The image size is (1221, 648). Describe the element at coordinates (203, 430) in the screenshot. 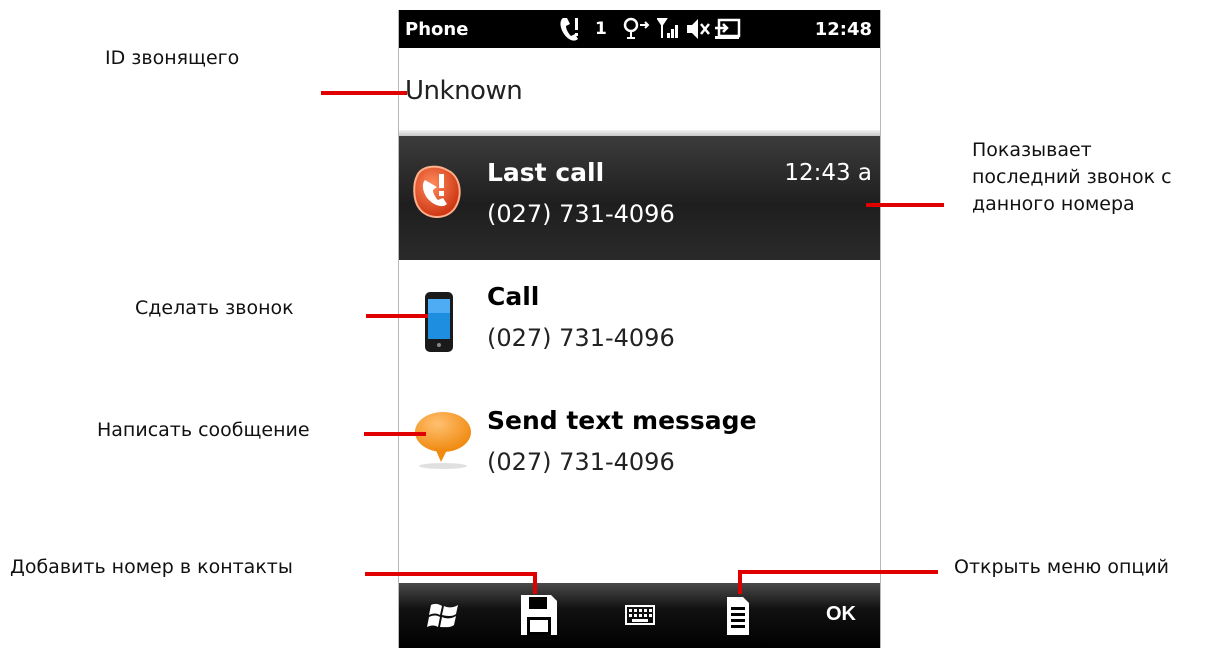

I see `annotation-write-message: Написать сообщение` at that location.